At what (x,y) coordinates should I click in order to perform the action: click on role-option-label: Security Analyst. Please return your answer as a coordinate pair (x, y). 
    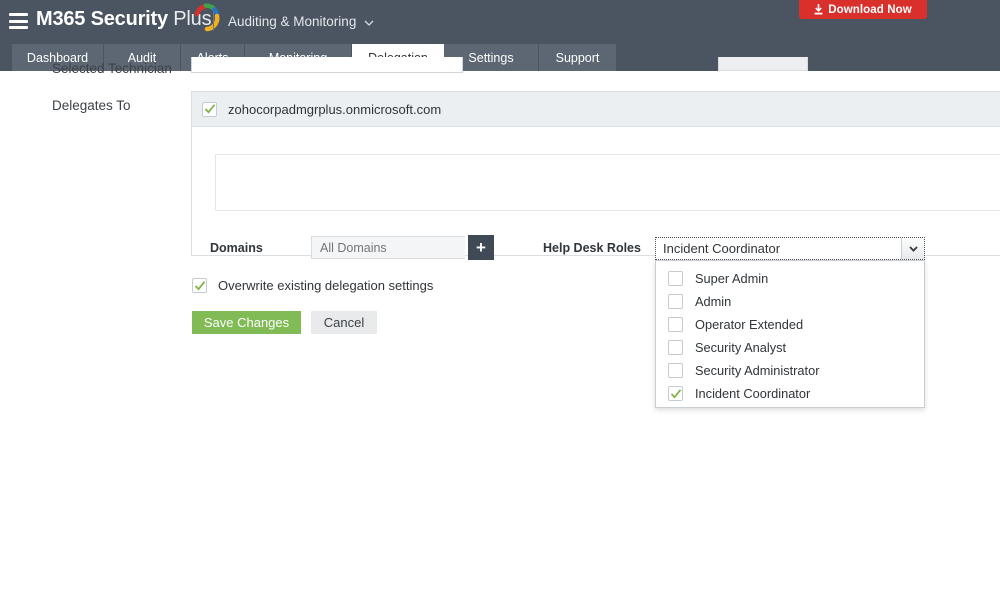
    Looking at the image, I should click on (741, 347).